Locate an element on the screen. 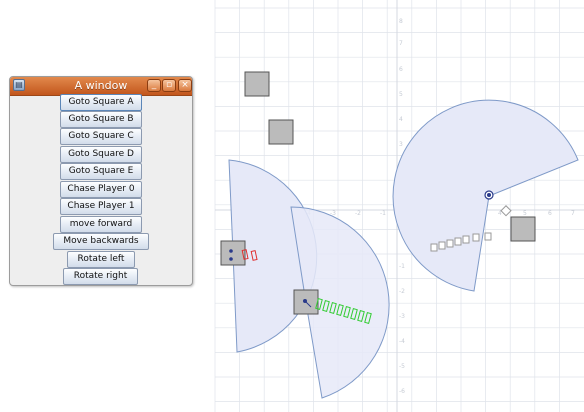 This screenshot has width=584, height=412. goto-square-b-button: Goto Square B is located at coordinates (101, 119).